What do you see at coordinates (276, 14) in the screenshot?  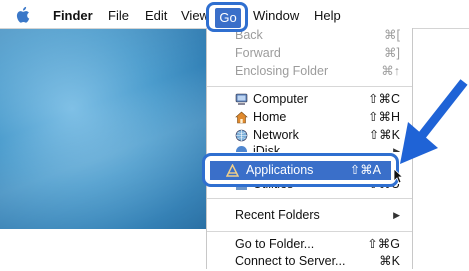 I see `menu-window: Window` at bounding box center [276, 14].